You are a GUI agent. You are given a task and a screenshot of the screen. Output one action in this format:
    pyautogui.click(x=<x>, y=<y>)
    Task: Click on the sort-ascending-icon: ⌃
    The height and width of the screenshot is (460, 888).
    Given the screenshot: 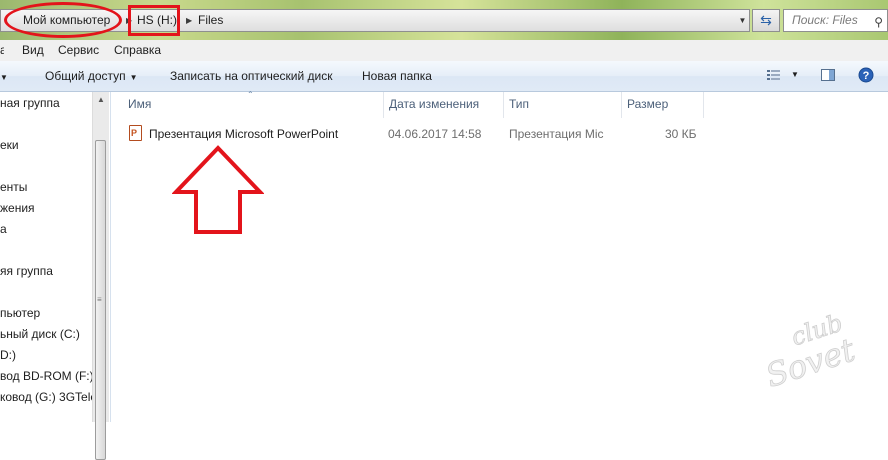 What is the action you would take?
    pyautogui.click(x=250, y=94)
    